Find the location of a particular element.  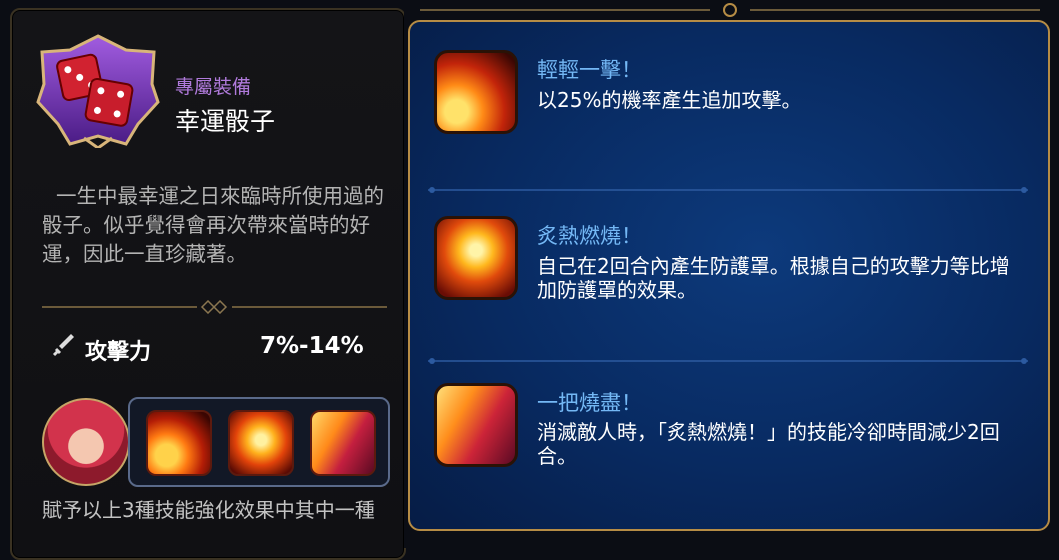

item-type-label: 專屬裝備 is located at coordinates (213, 87).